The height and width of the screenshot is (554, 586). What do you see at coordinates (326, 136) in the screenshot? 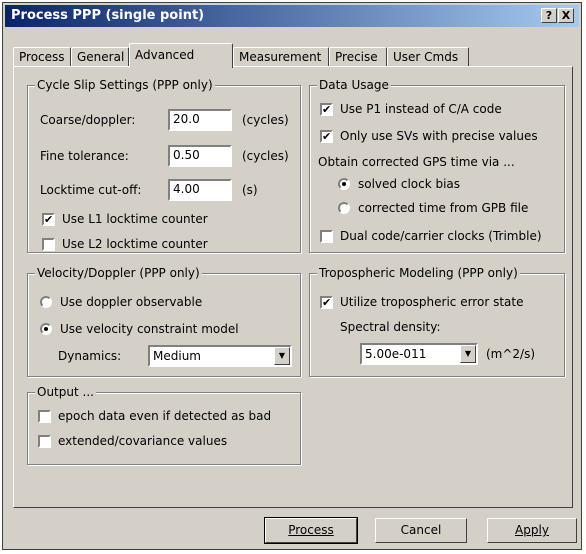
I see `precise-svs-checkbox: ✔` at bounding box center [326, 136].